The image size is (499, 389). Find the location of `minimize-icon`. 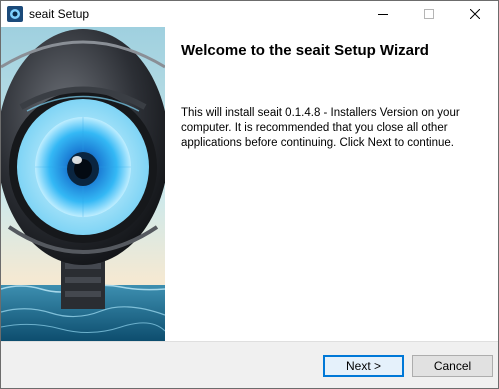

minimize-icon is located at coordinates (383, 14).